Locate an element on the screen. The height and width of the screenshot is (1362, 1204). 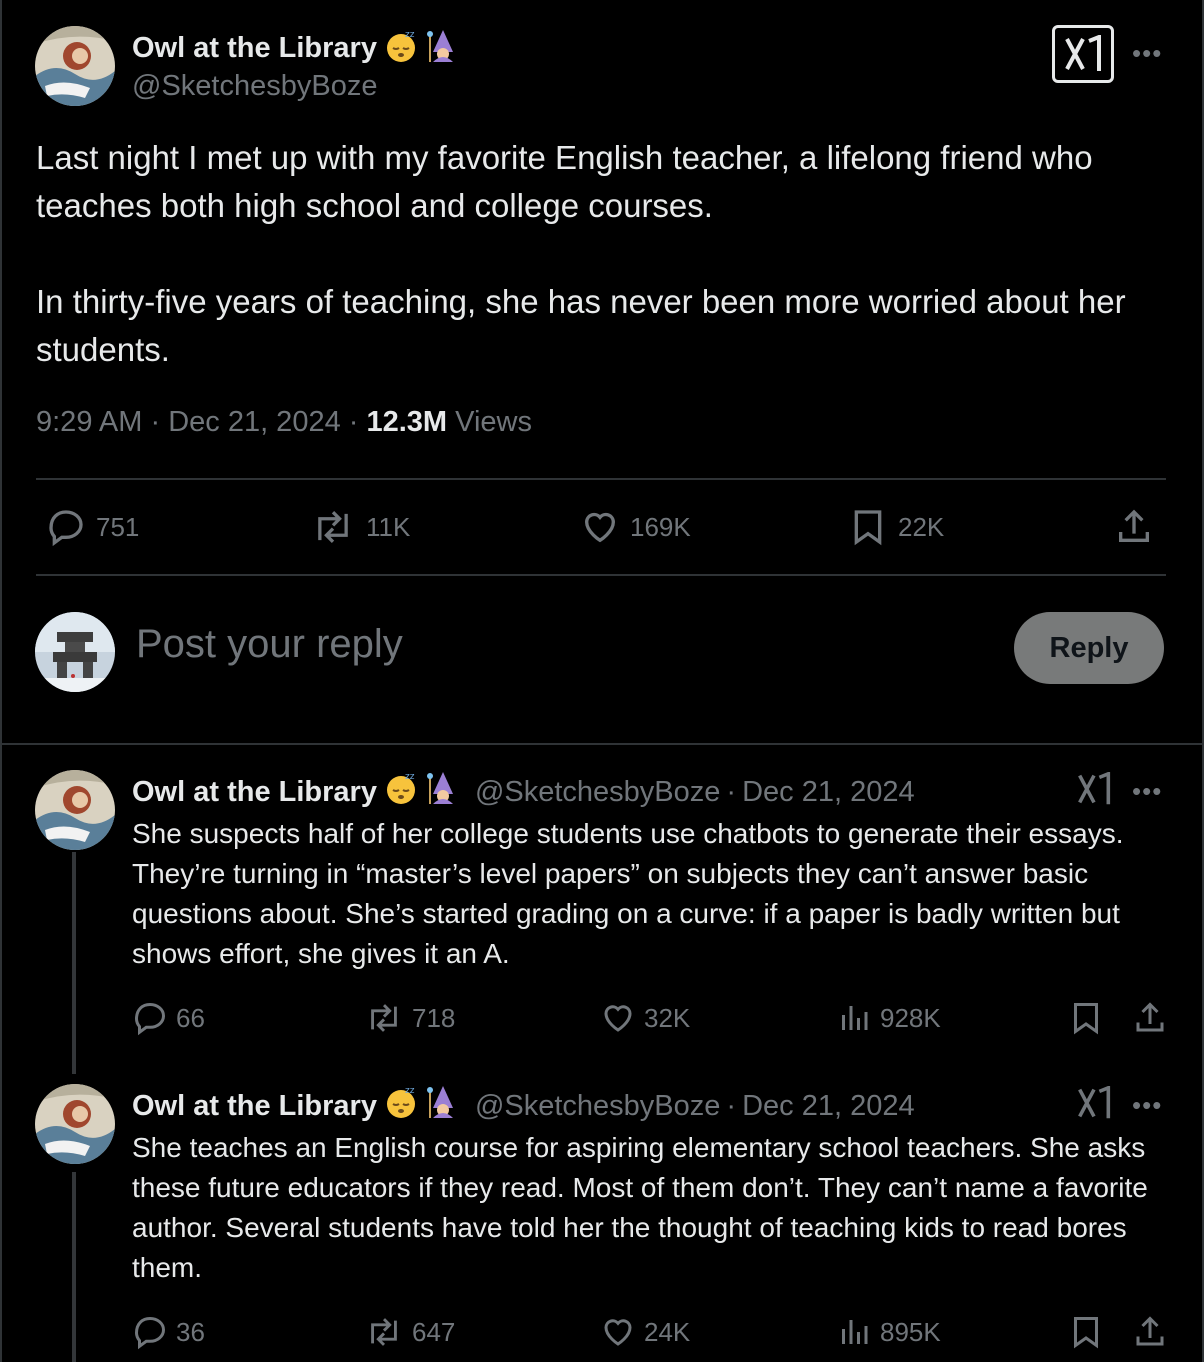
repost-count: 11K is located at coordinates (388, 526).